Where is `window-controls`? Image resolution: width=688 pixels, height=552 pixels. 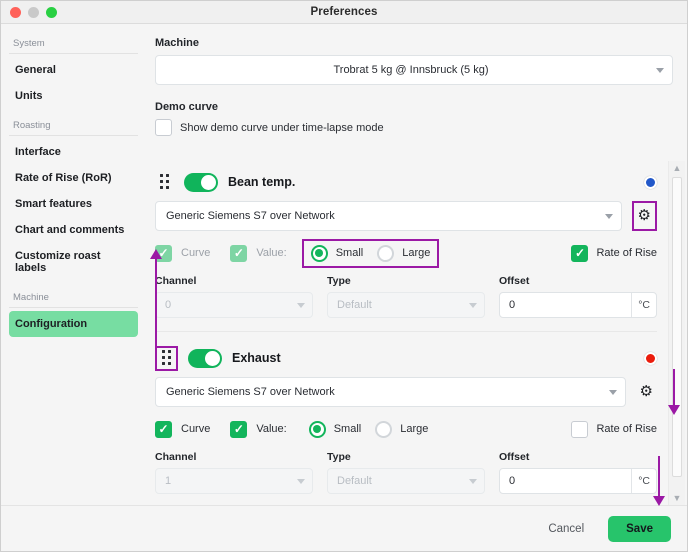
window-controls is located at coordinates (33, 12).